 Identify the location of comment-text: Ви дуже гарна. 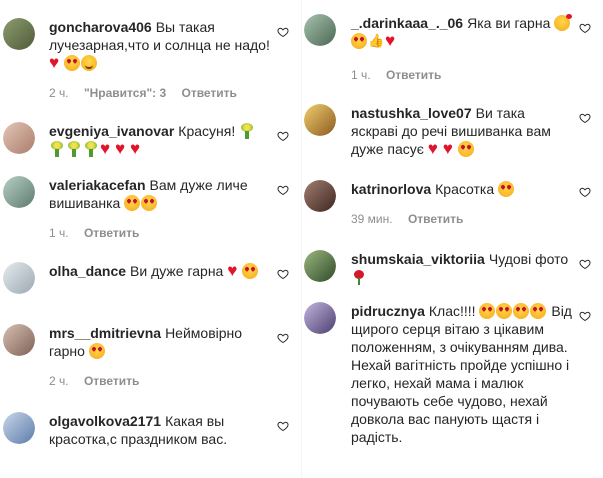
(177, 271).